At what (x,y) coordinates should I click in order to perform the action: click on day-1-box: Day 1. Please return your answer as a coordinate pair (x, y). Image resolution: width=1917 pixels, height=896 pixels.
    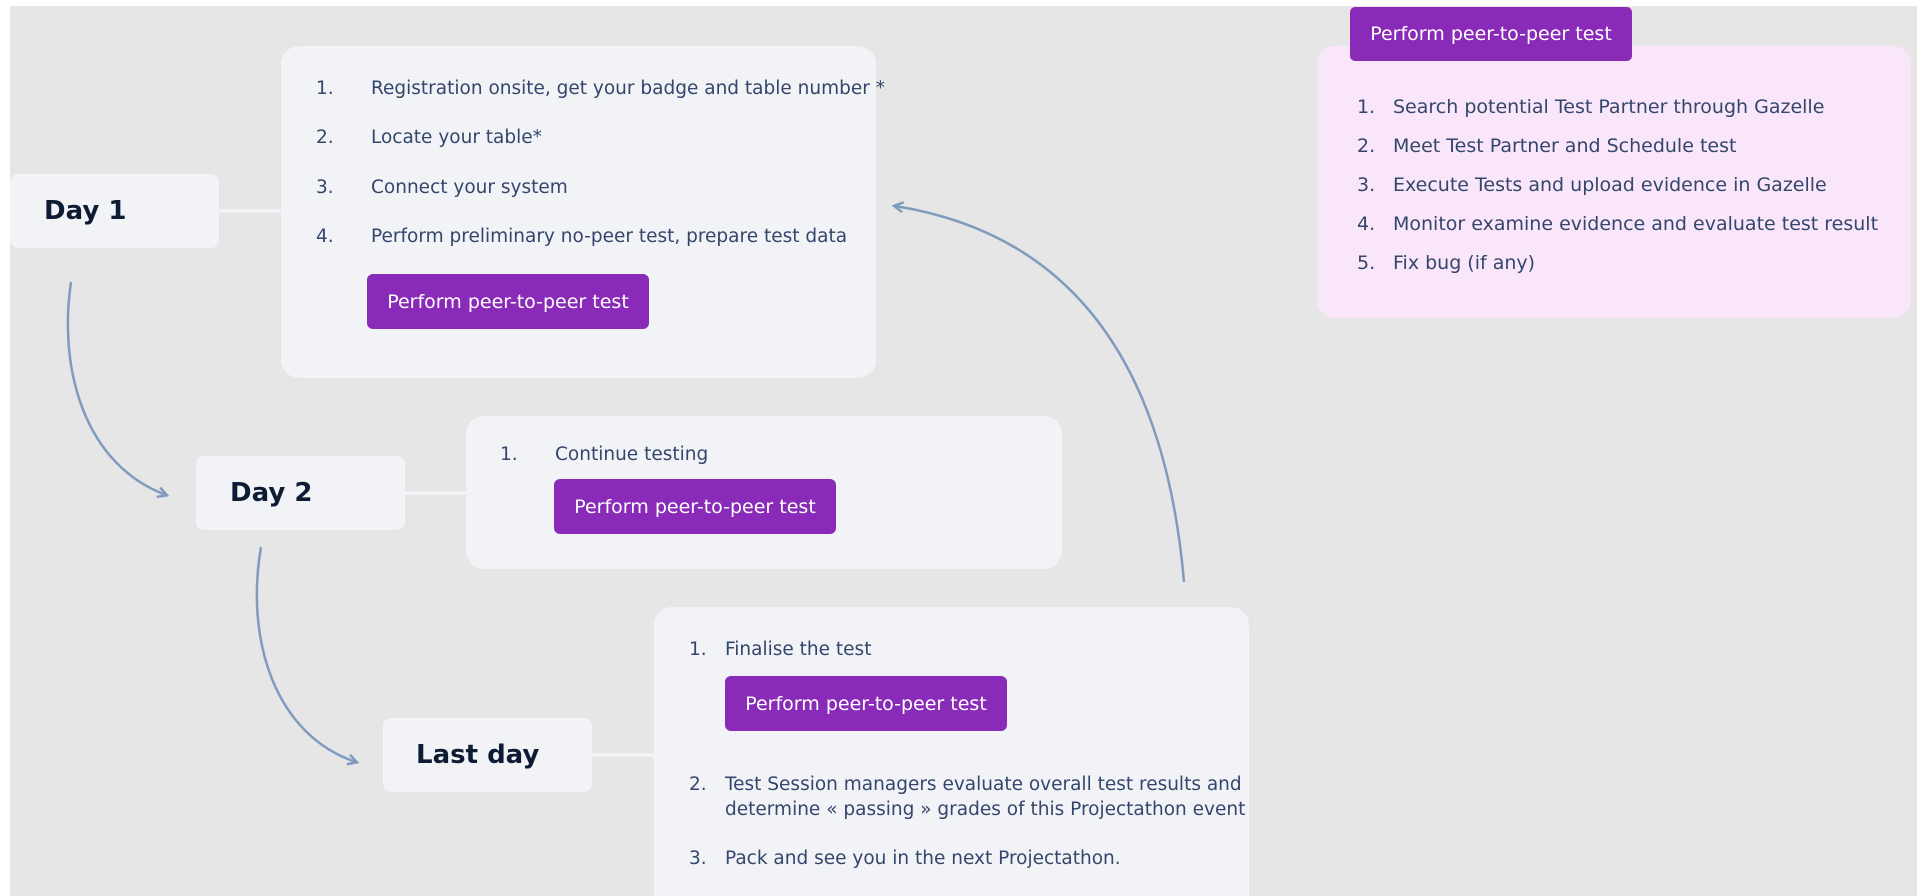
    Looking at the image, I should click on (114, 211).